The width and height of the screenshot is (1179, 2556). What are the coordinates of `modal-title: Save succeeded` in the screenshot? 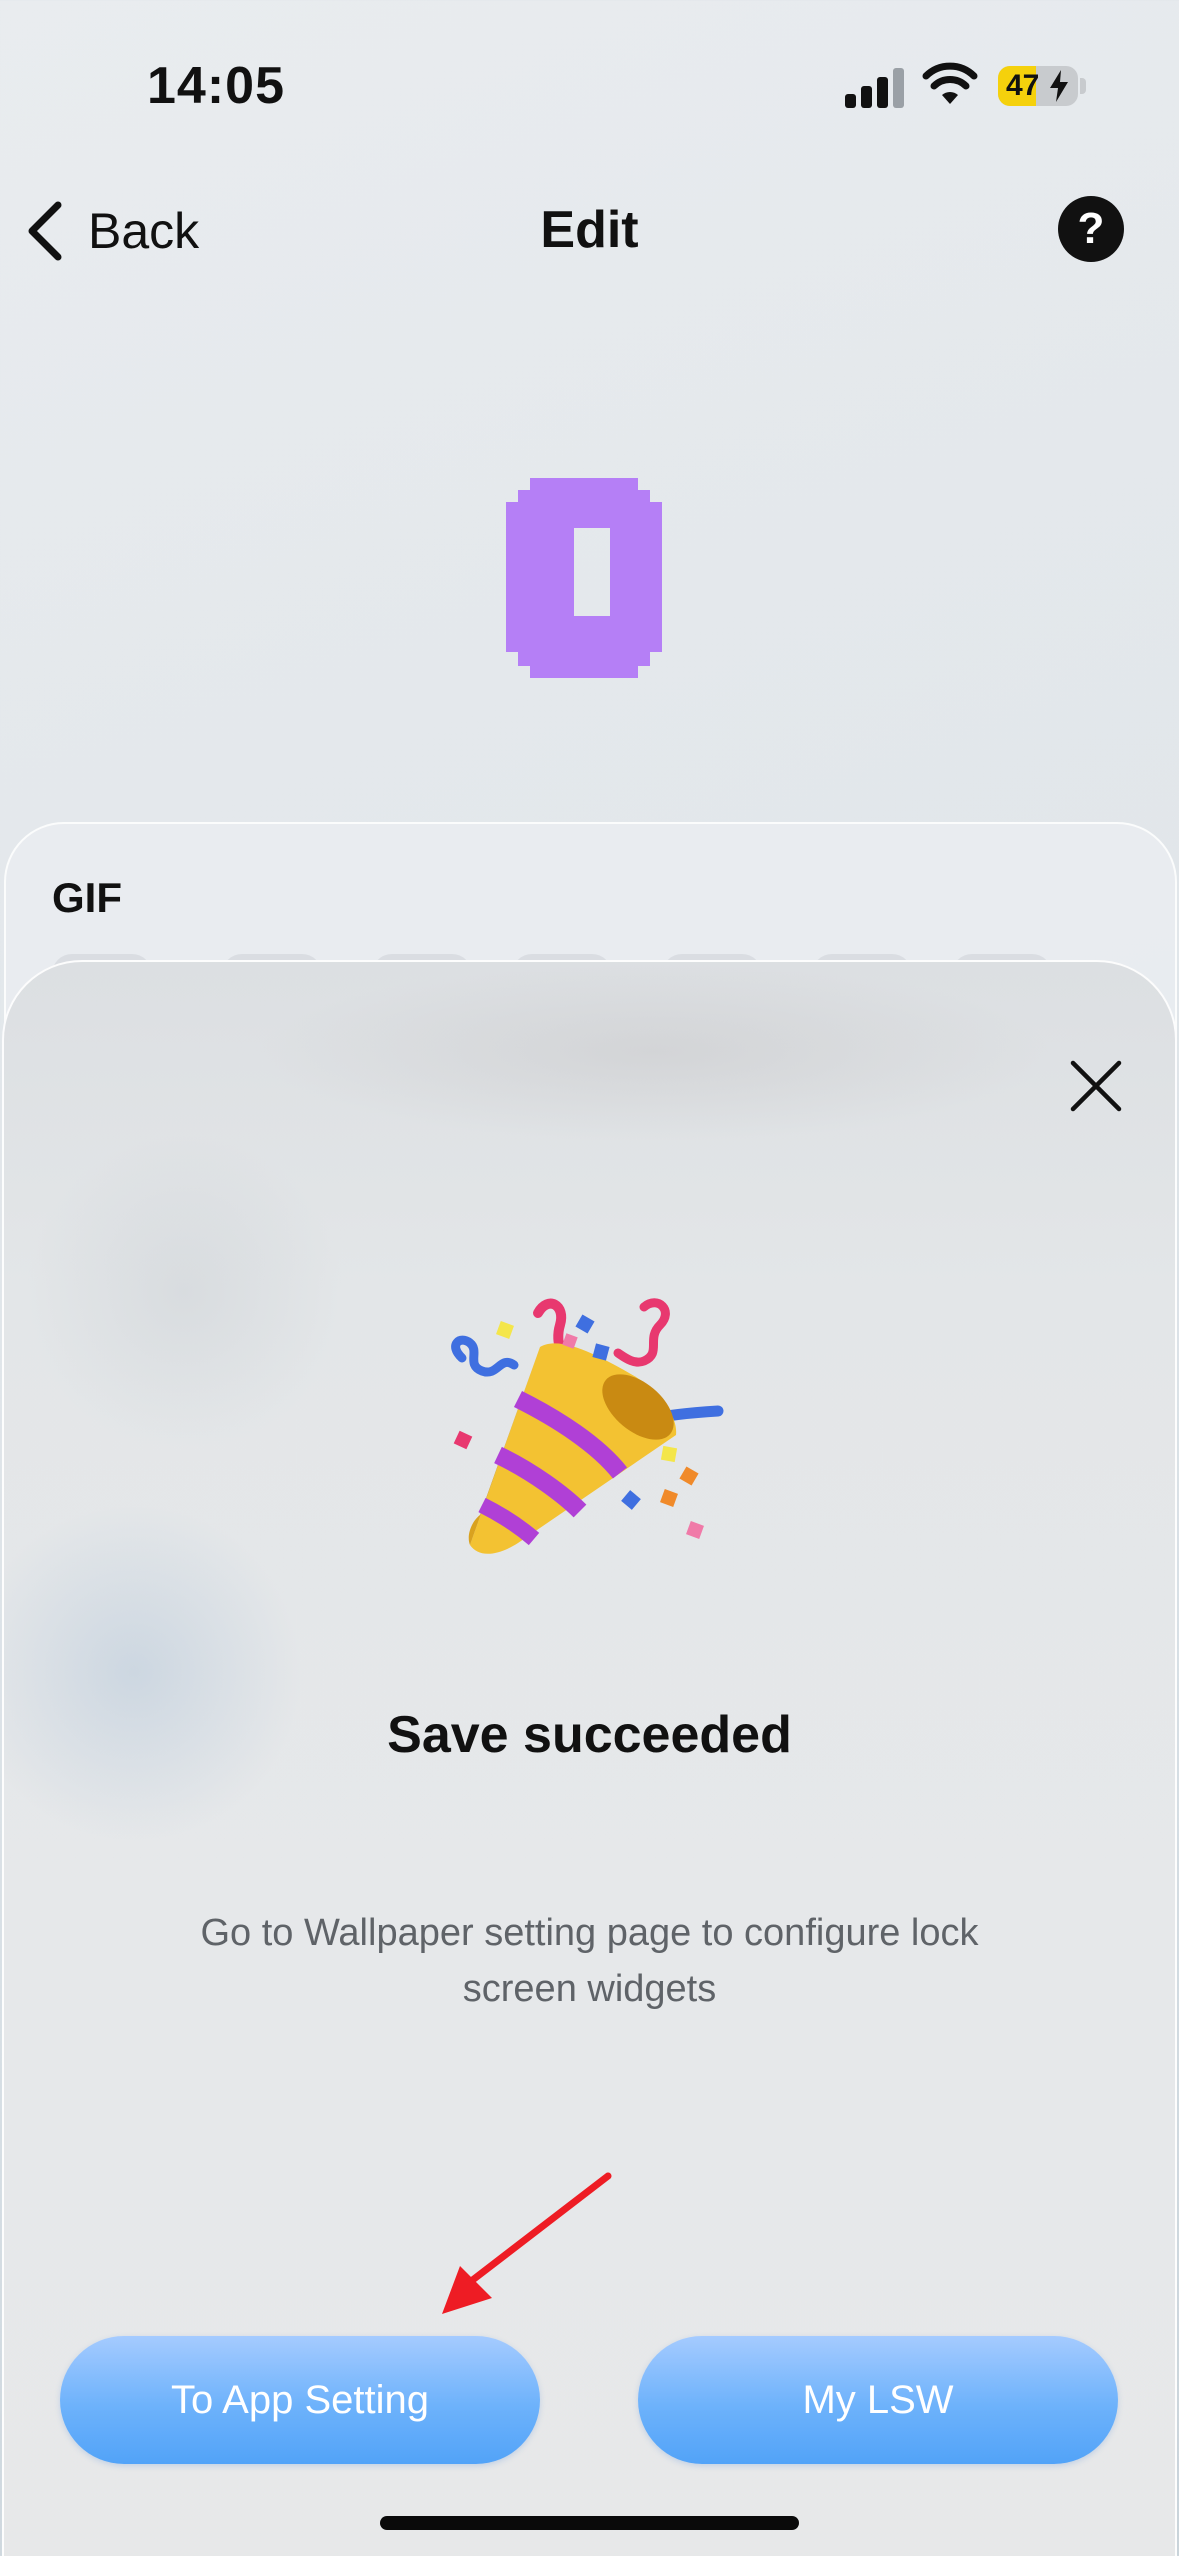 It's located at (589, 1735).